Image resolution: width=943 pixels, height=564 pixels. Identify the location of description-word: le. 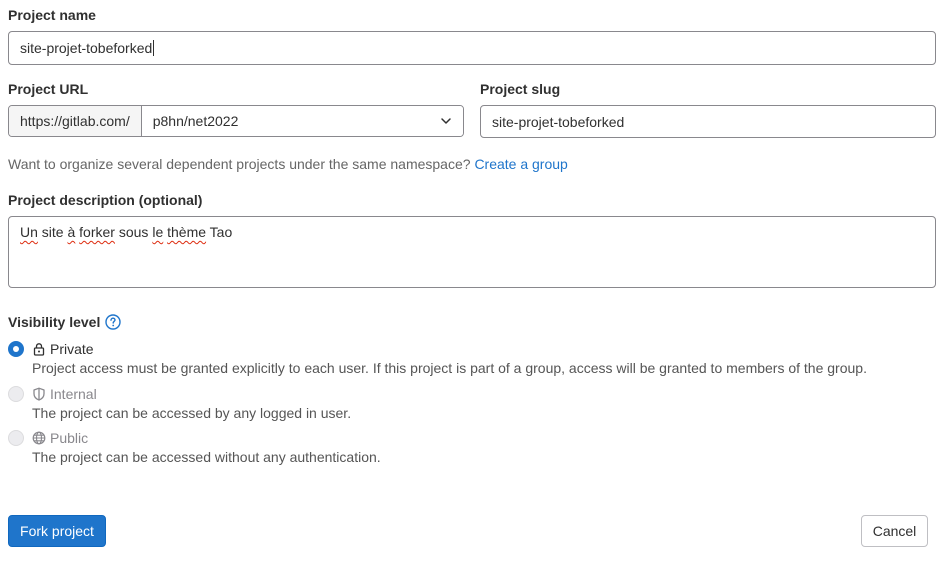
(158, 232).